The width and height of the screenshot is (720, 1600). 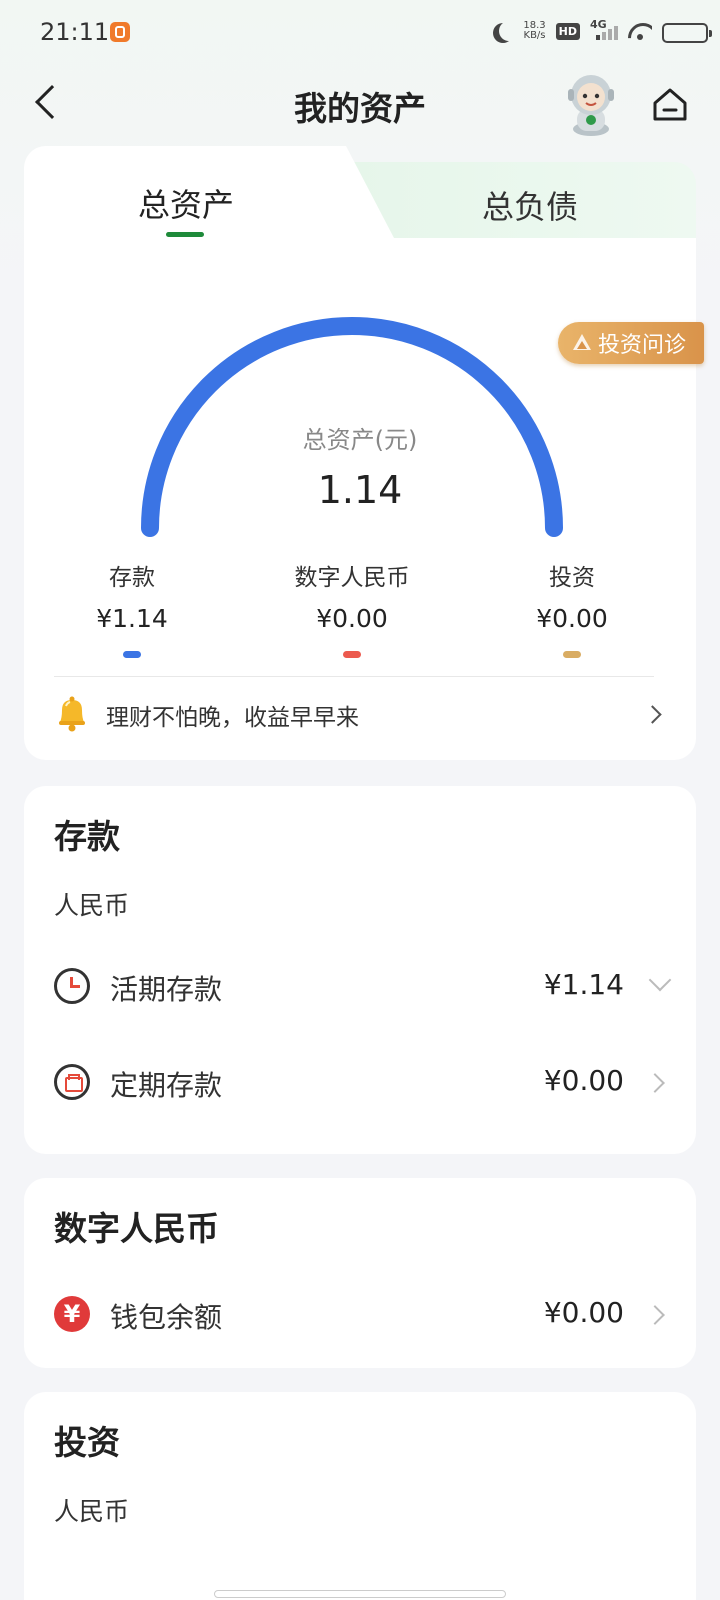 I want to click on total-assets-value: 1.14, so click(x=360, y=490).